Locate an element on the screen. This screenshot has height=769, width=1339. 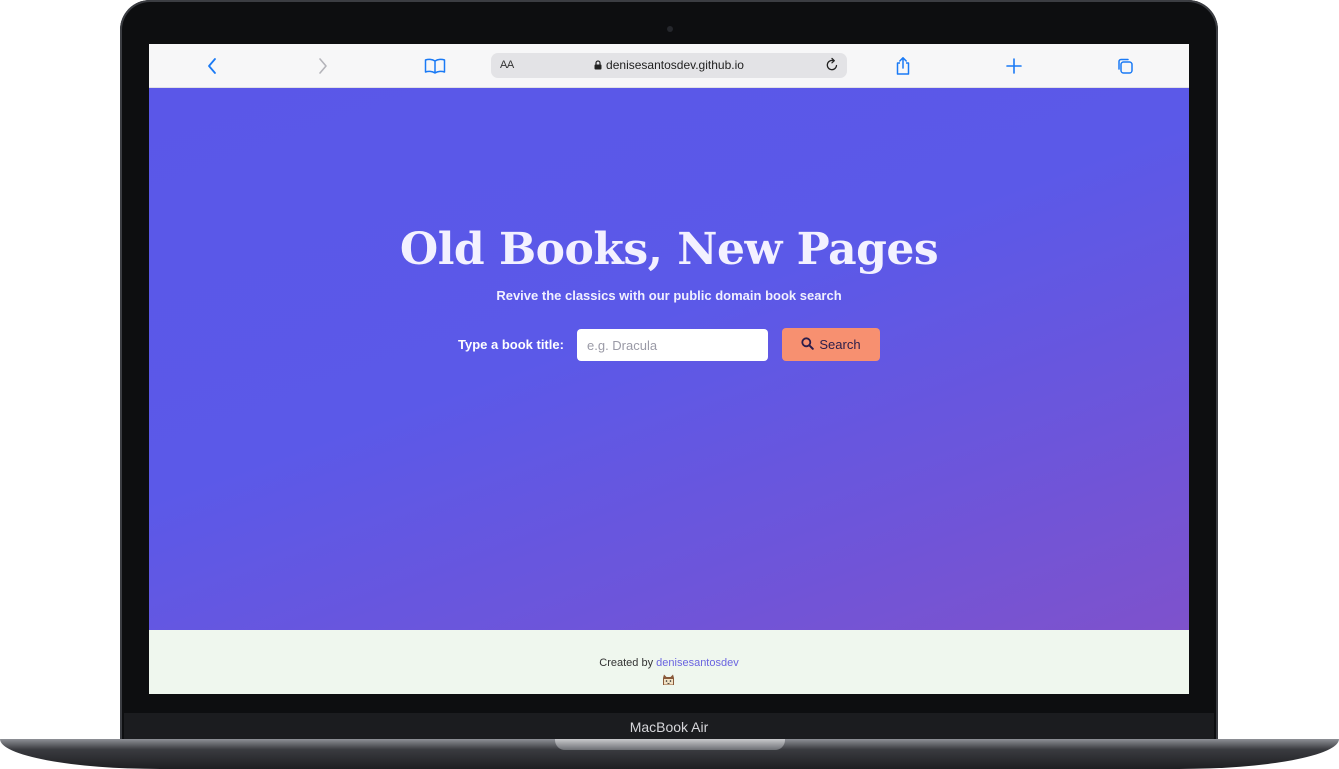
share-icon is located at coordinates (903, 66).